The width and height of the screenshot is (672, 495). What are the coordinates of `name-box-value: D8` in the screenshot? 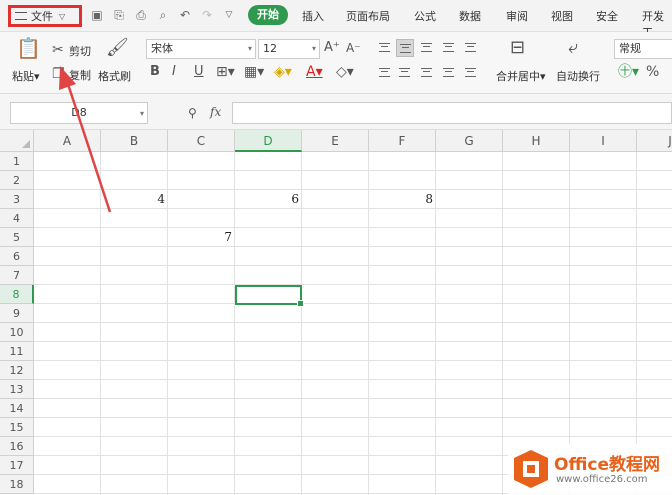 It's located at (79, 112).